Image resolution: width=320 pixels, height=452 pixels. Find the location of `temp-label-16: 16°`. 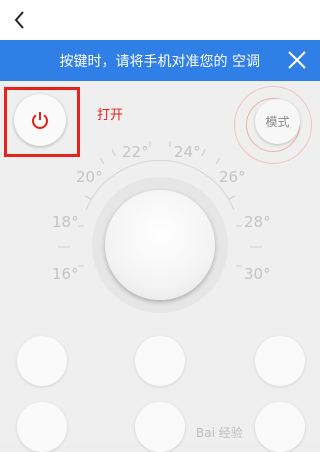

temp-label-16: 16° is located at coordinates (65, 274).